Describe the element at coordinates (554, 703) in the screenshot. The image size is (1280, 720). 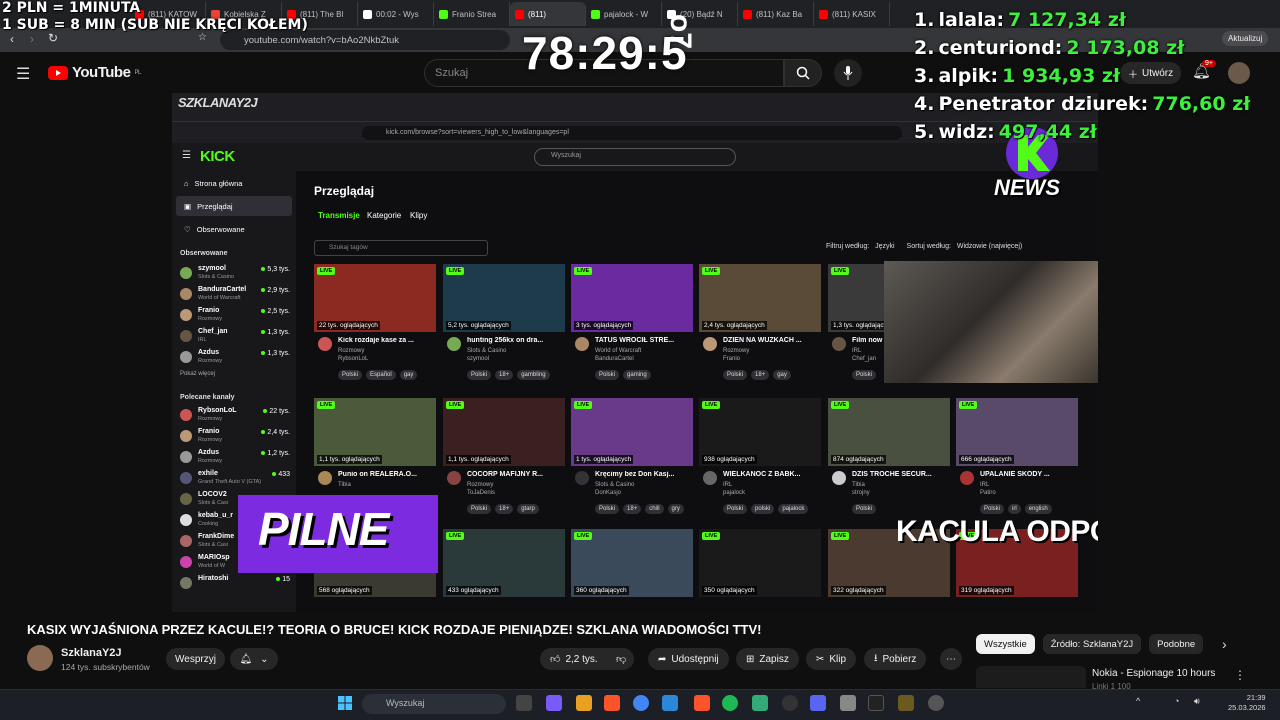
I see `copilot-icon` at that location.